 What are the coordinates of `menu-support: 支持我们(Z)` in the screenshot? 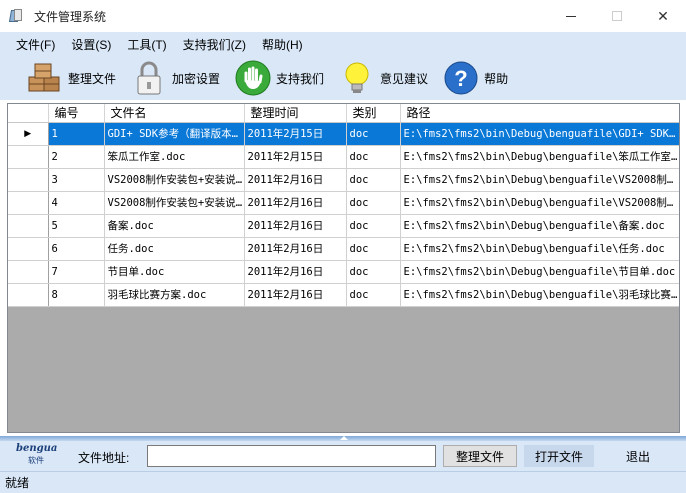 It's located at (214, 44).